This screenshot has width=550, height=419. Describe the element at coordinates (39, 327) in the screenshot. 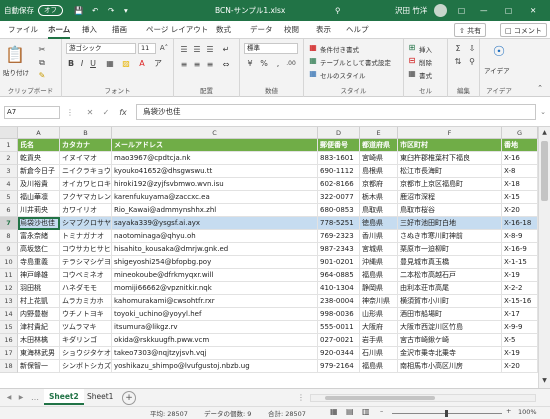

I see `cell-name: 津村貴紀` at that location.